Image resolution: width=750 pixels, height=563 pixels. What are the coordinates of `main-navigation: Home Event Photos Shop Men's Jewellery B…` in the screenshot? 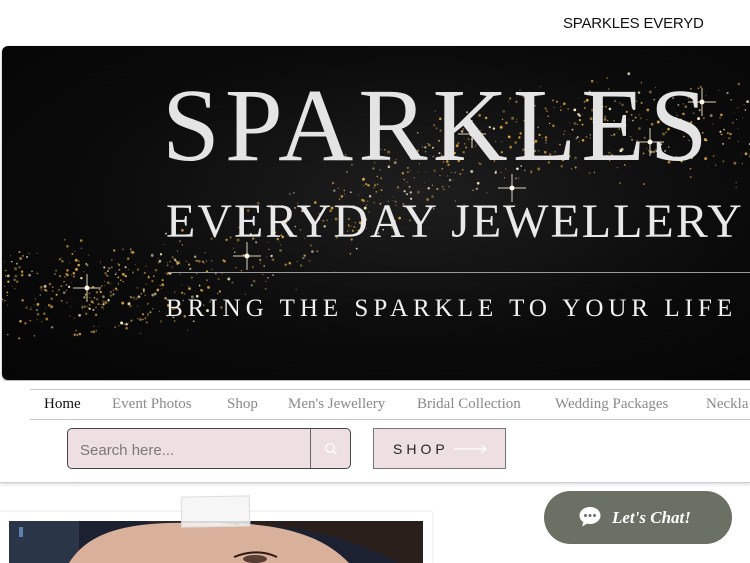 It's located at (390, 404).